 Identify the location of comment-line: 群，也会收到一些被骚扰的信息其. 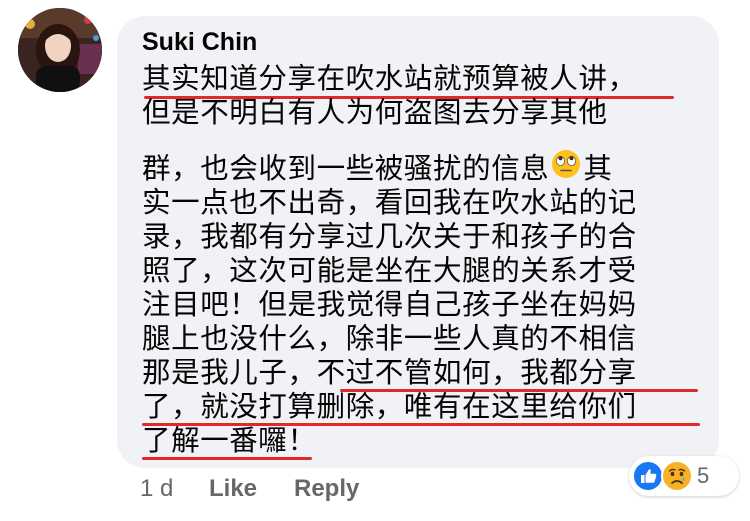
(422, 168).